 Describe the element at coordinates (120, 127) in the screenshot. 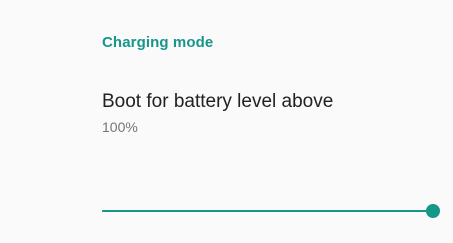

I see `preference-summary: 100%` at that location.